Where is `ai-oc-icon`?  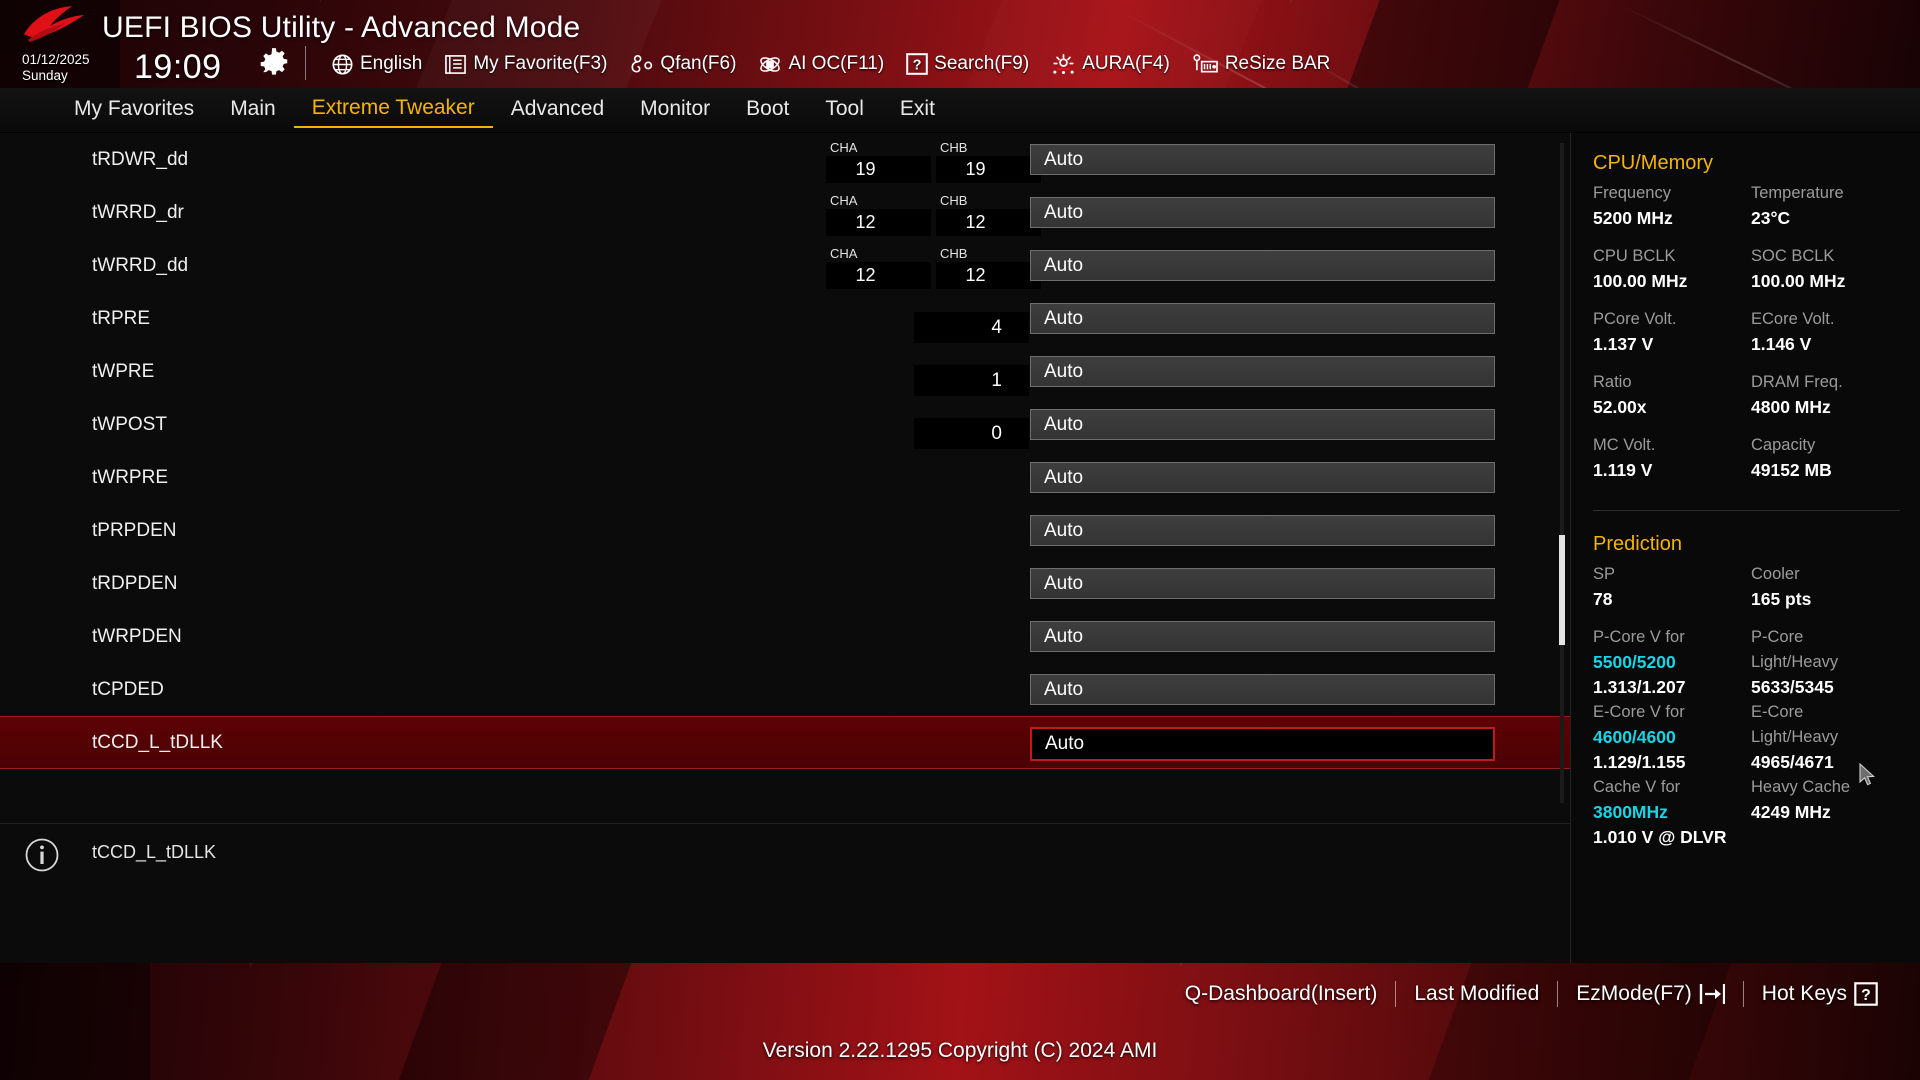
ai-oc-icon is located at coordinates (770, 64).